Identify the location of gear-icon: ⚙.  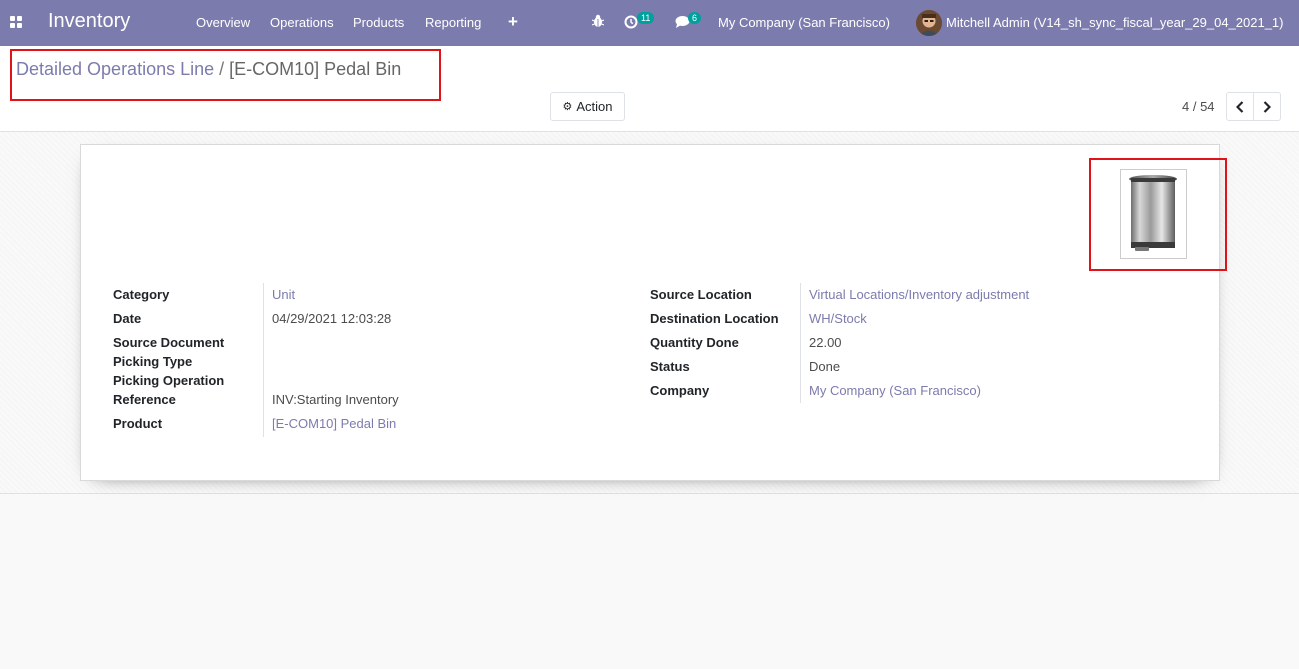
(567, 107).